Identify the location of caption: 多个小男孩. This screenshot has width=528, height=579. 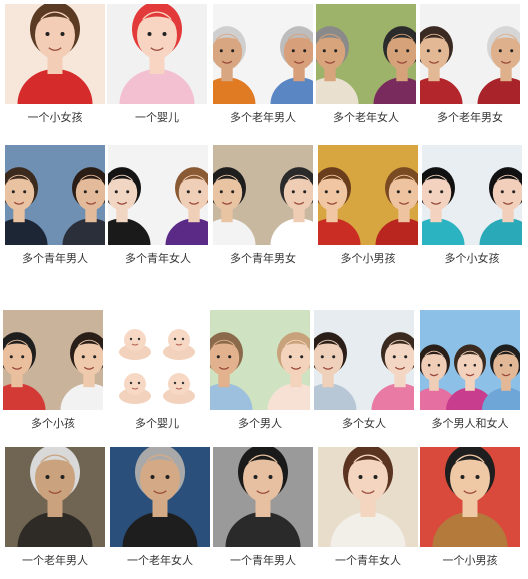
(368, 258).